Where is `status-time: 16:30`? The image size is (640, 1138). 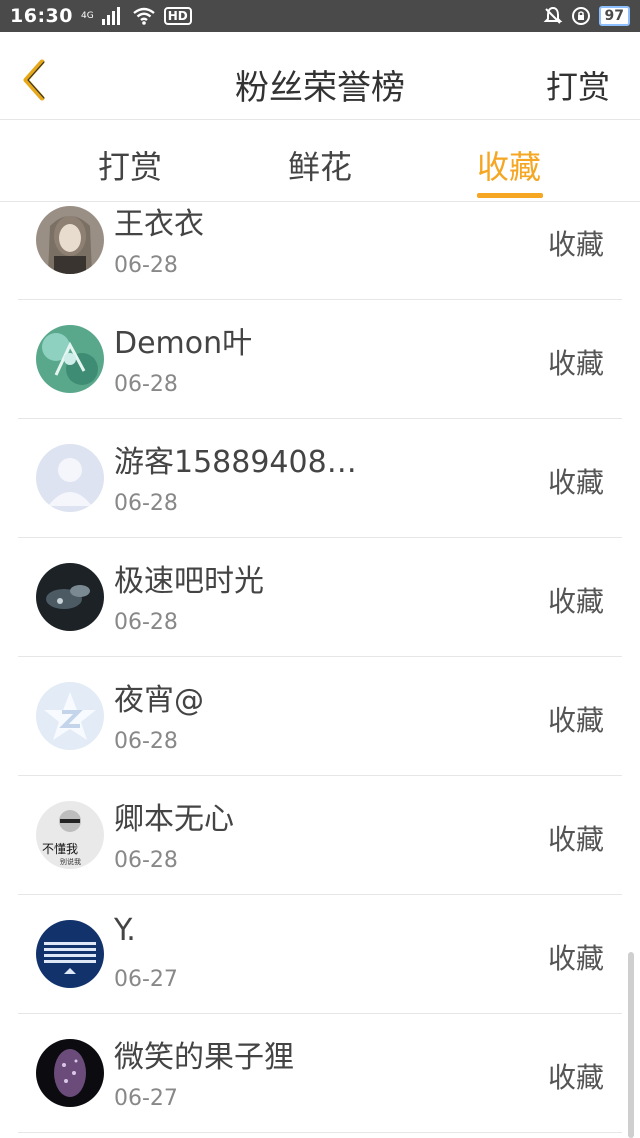 status-time: 16:30 is located at coordinates (41, 16).